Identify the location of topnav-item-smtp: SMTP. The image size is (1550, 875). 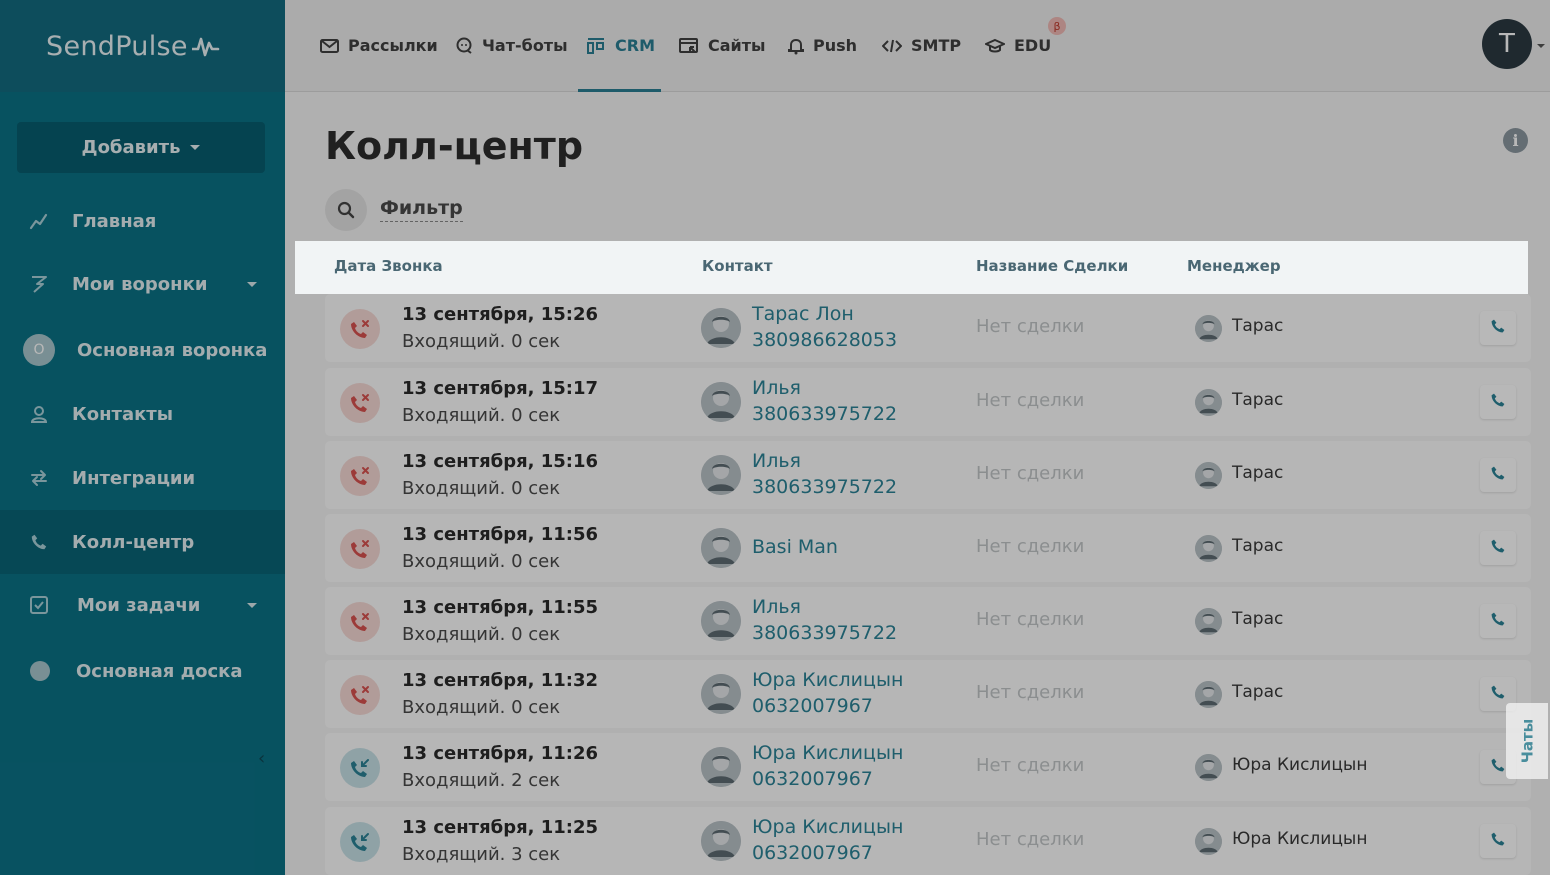
(921, 45).